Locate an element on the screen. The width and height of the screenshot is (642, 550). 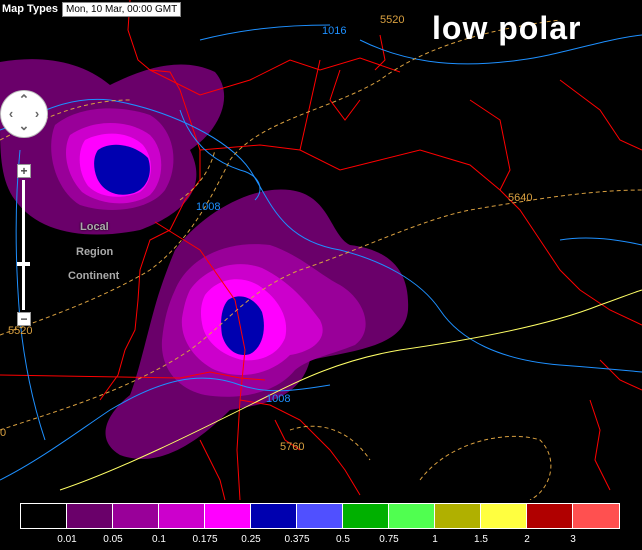
contour-label-5520-a: 5520 is located at coordinates (392, 20).